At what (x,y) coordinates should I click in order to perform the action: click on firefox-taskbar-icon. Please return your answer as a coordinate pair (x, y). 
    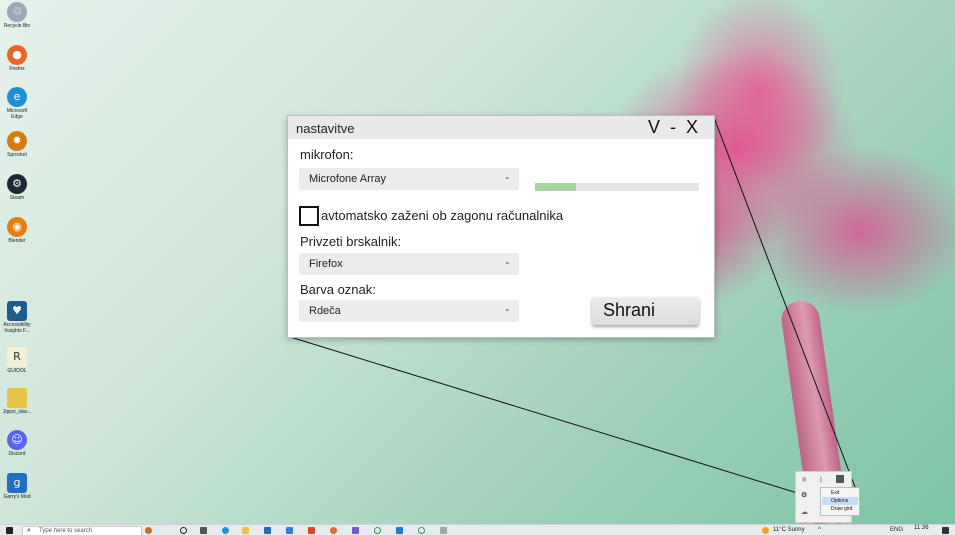
    Looking at the image, I should click on (333, 530).